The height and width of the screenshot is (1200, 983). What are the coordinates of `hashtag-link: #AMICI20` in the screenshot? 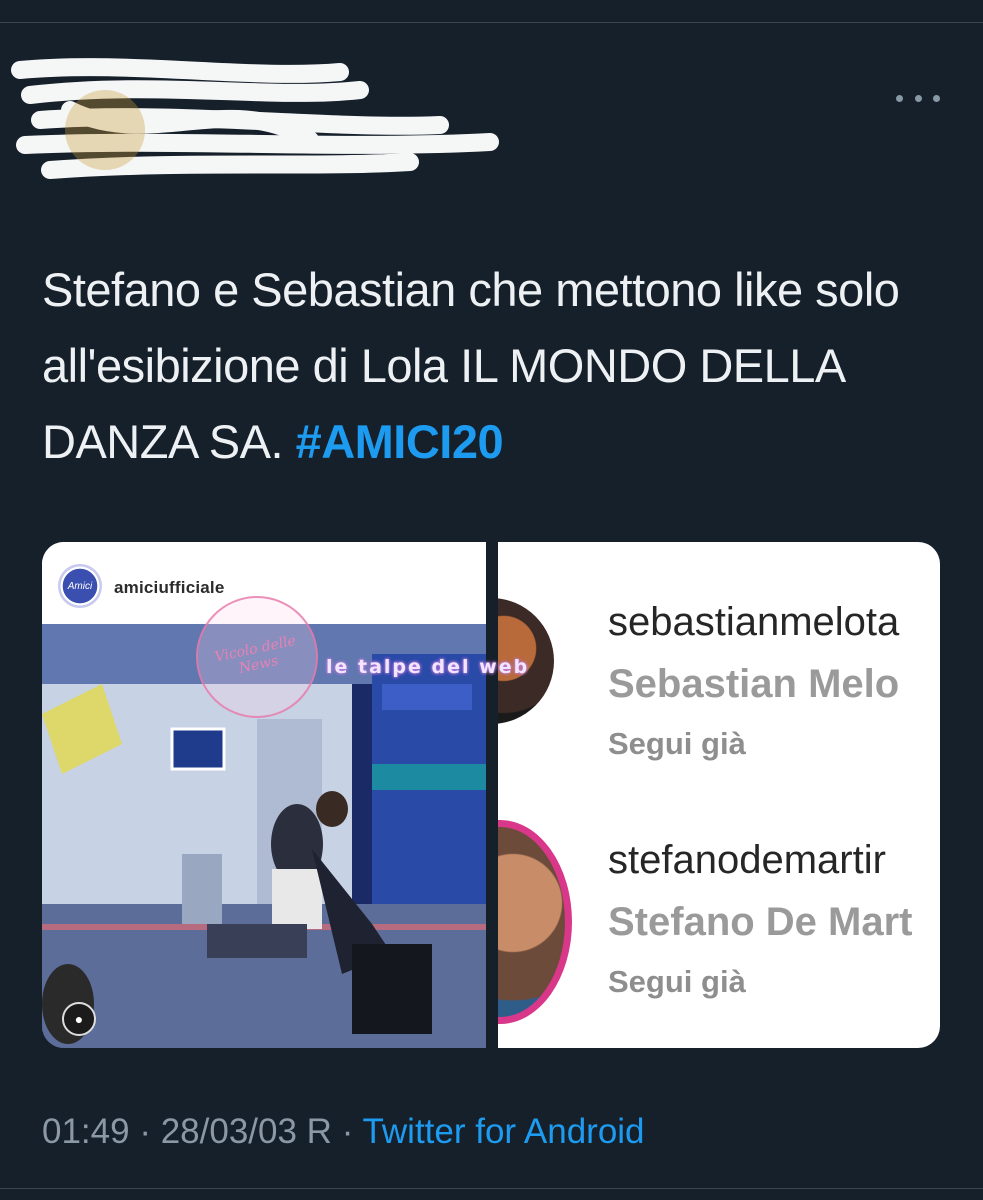 It's located at (400, 441).